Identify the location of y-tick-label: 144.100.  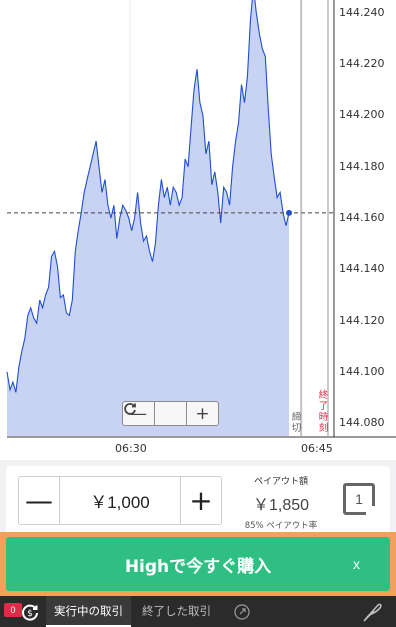
(362, 371).